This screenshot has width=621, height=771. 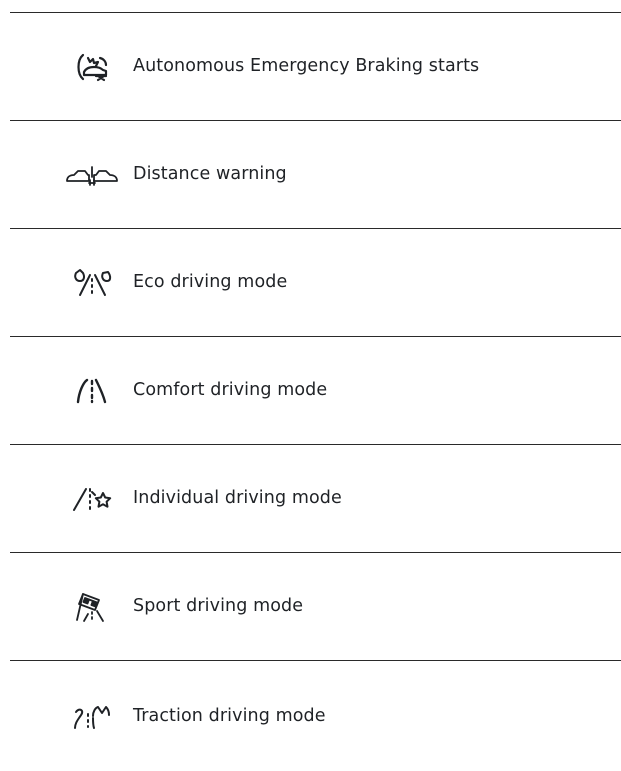 I want to click on list-item: Sport driving mode, so click(x=315, y=606).